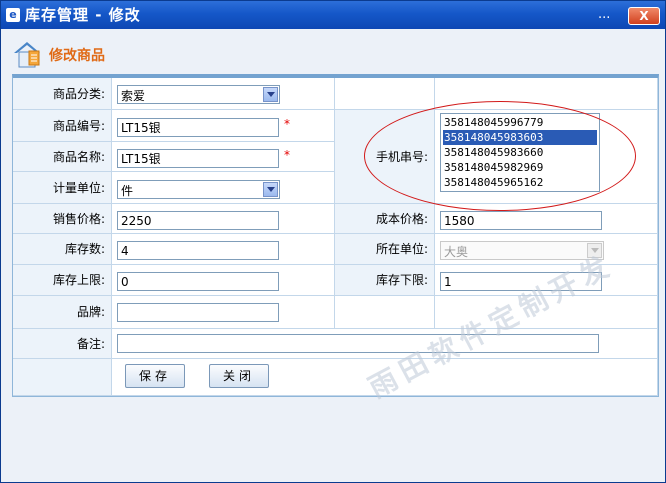 This screenshot has width=666, height=483. What do you see at coordinates (385, 312) in the screenshot?
I see `blank-cell-r8` at bounding box center [385, 312].